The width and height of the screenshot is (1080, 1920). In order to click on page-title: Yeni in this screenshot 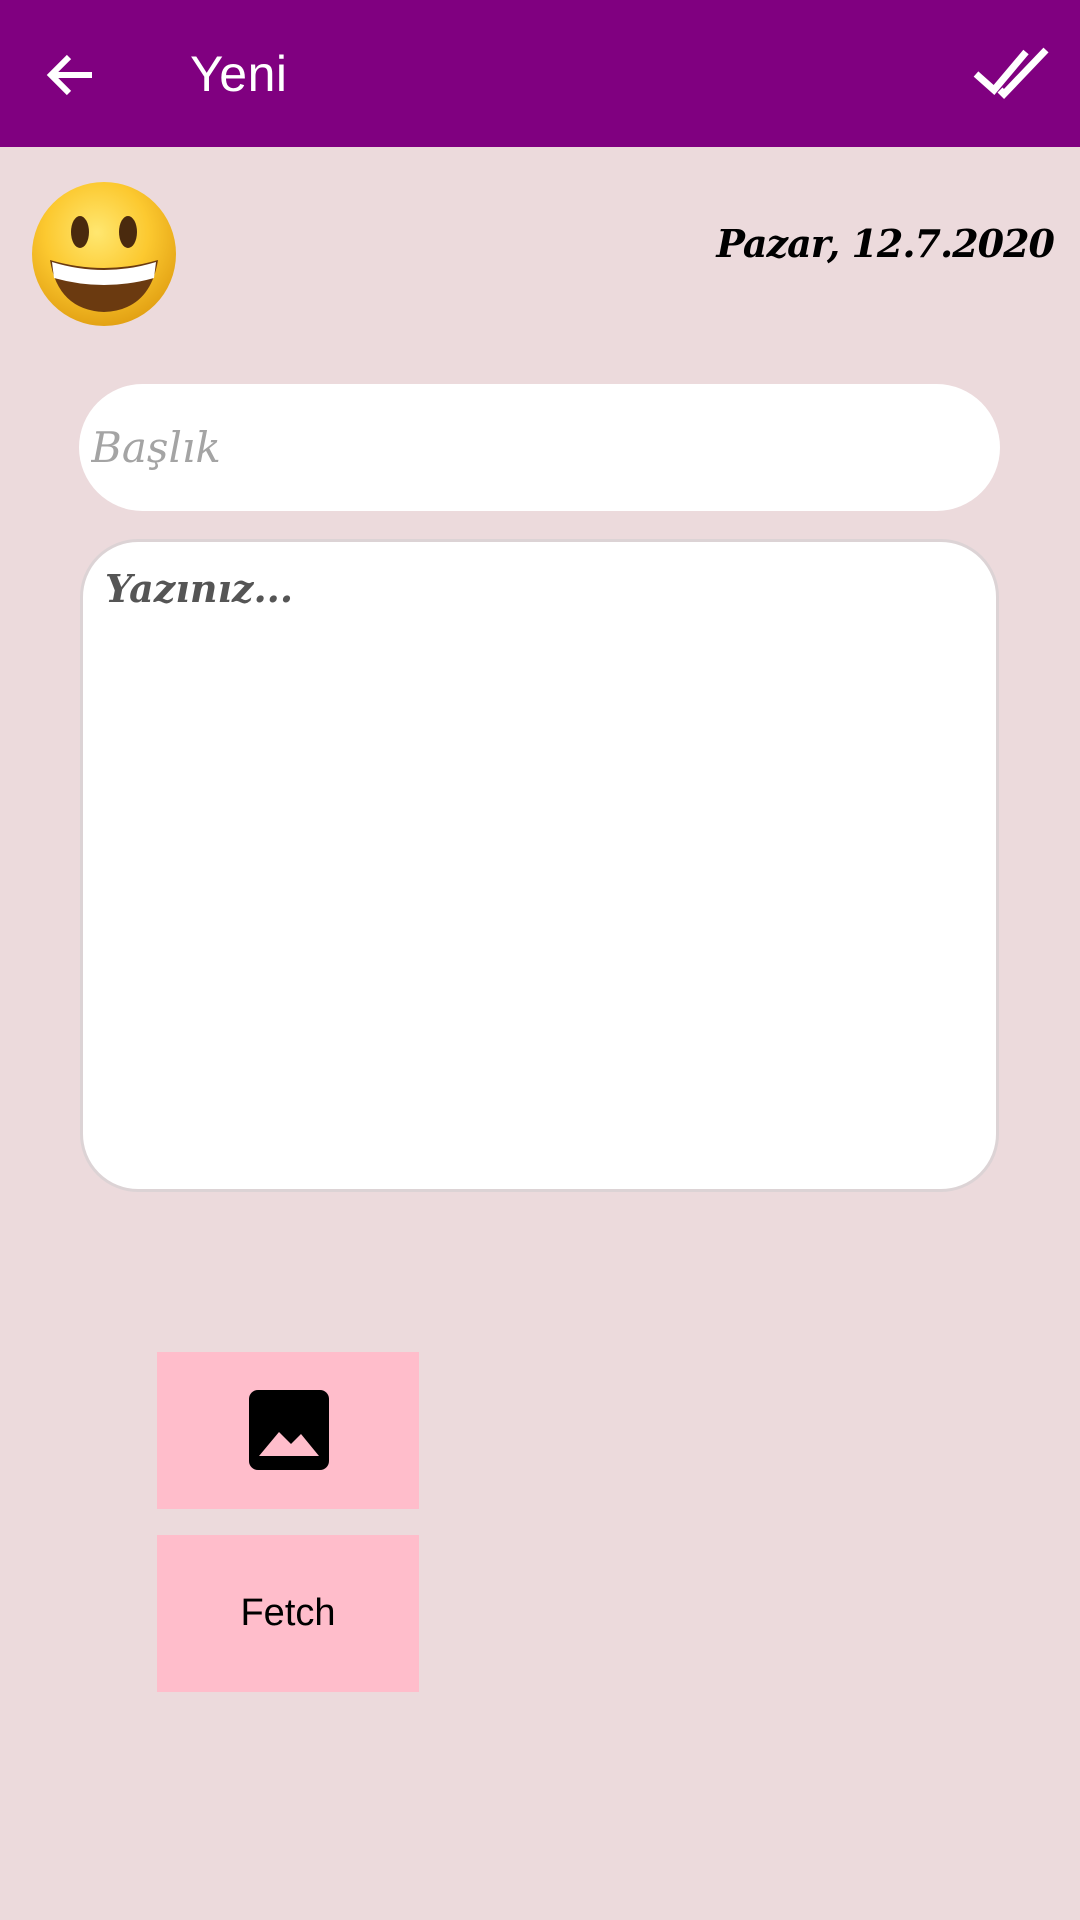, I will do `click(239, 74)`.